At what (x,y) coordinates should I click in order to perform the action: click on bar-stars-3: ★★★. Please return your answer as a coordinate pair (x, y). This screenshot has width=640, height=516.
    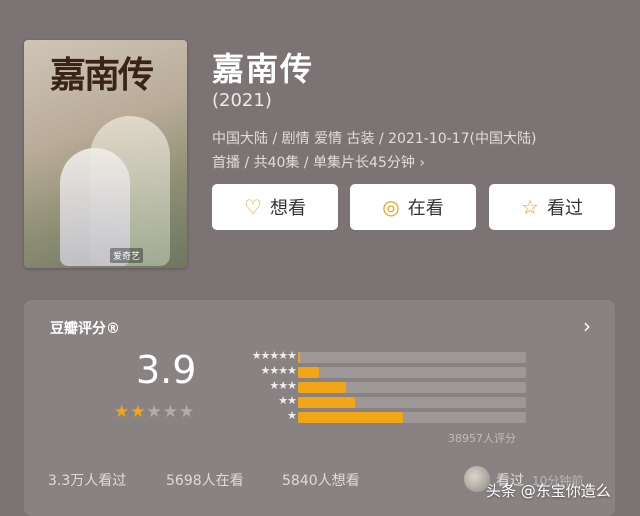
    Looking at the image, I should click on (283, 385).